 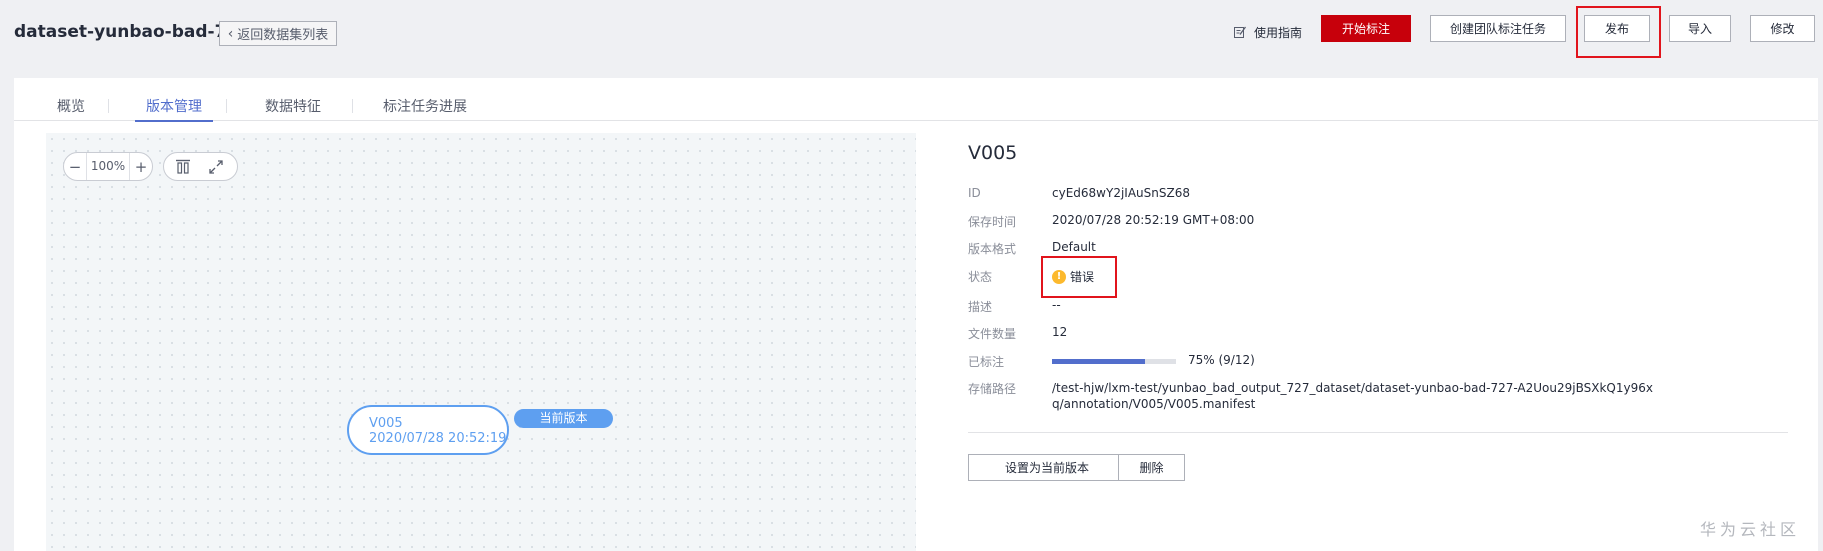 I want to click on edit-note-icon, so click(x=1240, y=32).